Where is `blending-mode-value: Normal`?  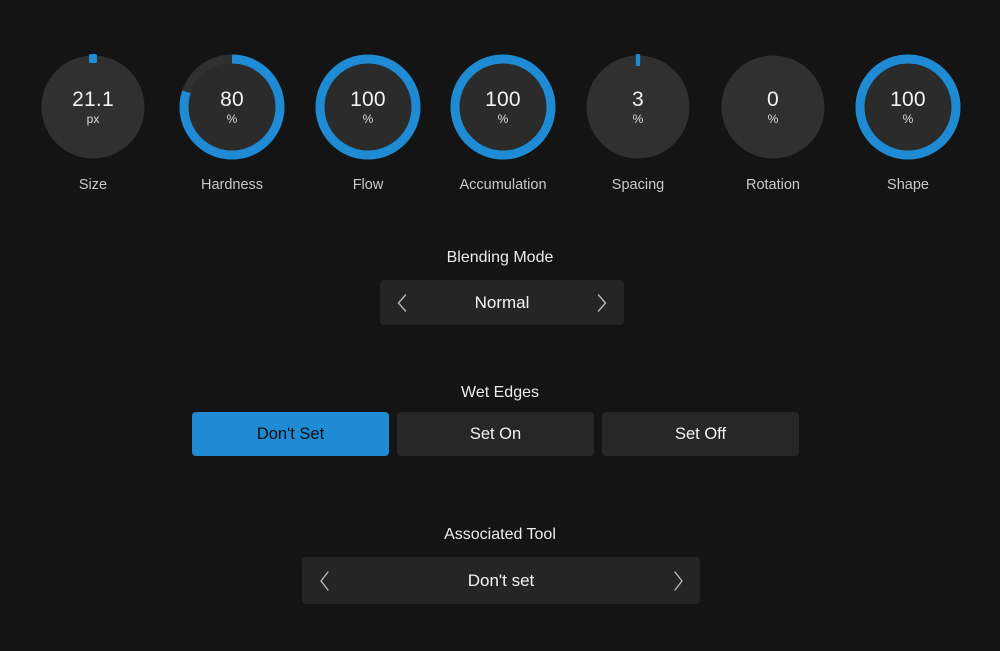 blending-mode-value: Normal is located at coordinates (502, 302).